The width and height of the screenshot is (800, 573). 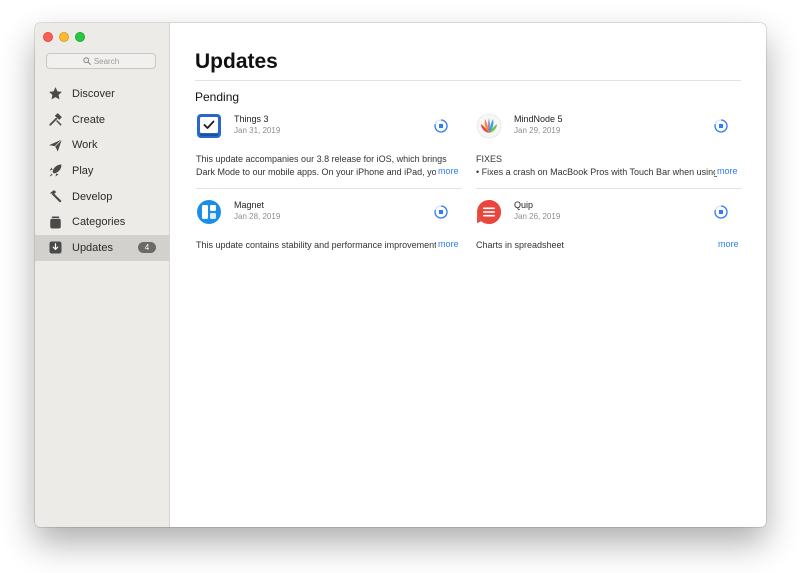 What do you see at coordinates (217, 97) in the screenshot?
I see `section-title: Pending` at bounding box center [217, 97].